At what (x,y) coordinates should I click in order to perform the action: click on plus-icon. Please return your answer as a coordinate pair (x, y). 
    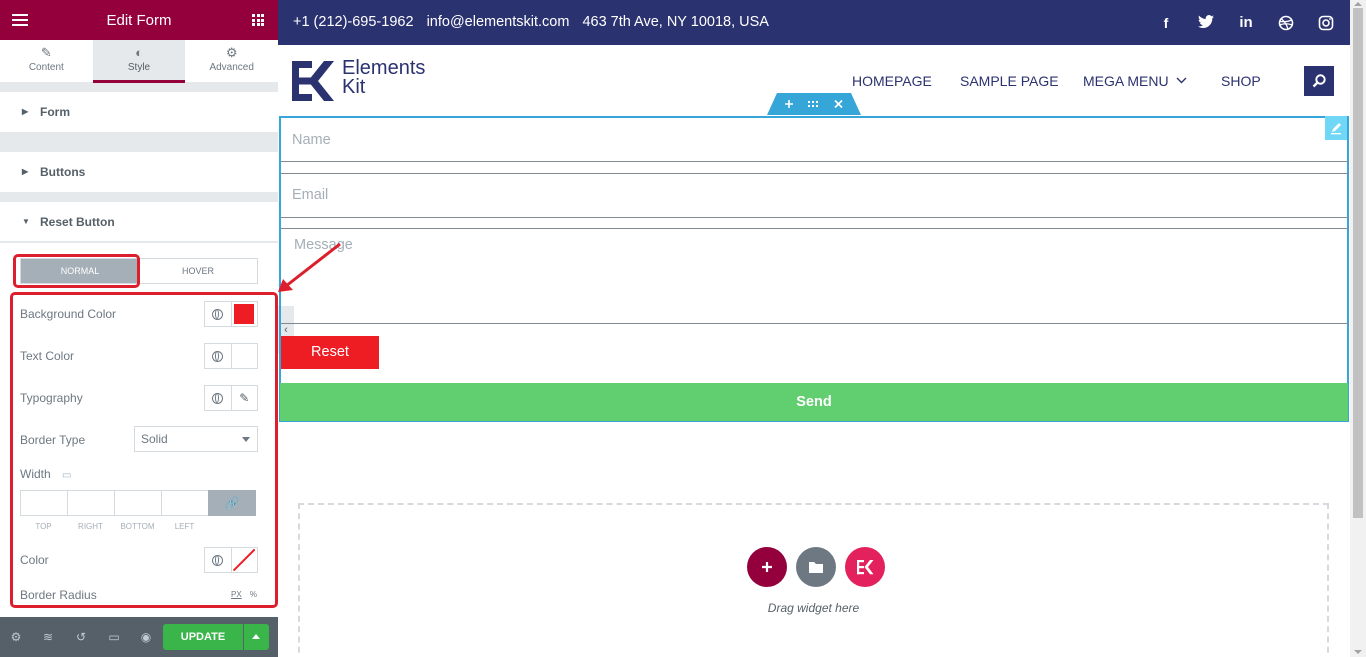
    Looking at the image, I should click on (767, 567).